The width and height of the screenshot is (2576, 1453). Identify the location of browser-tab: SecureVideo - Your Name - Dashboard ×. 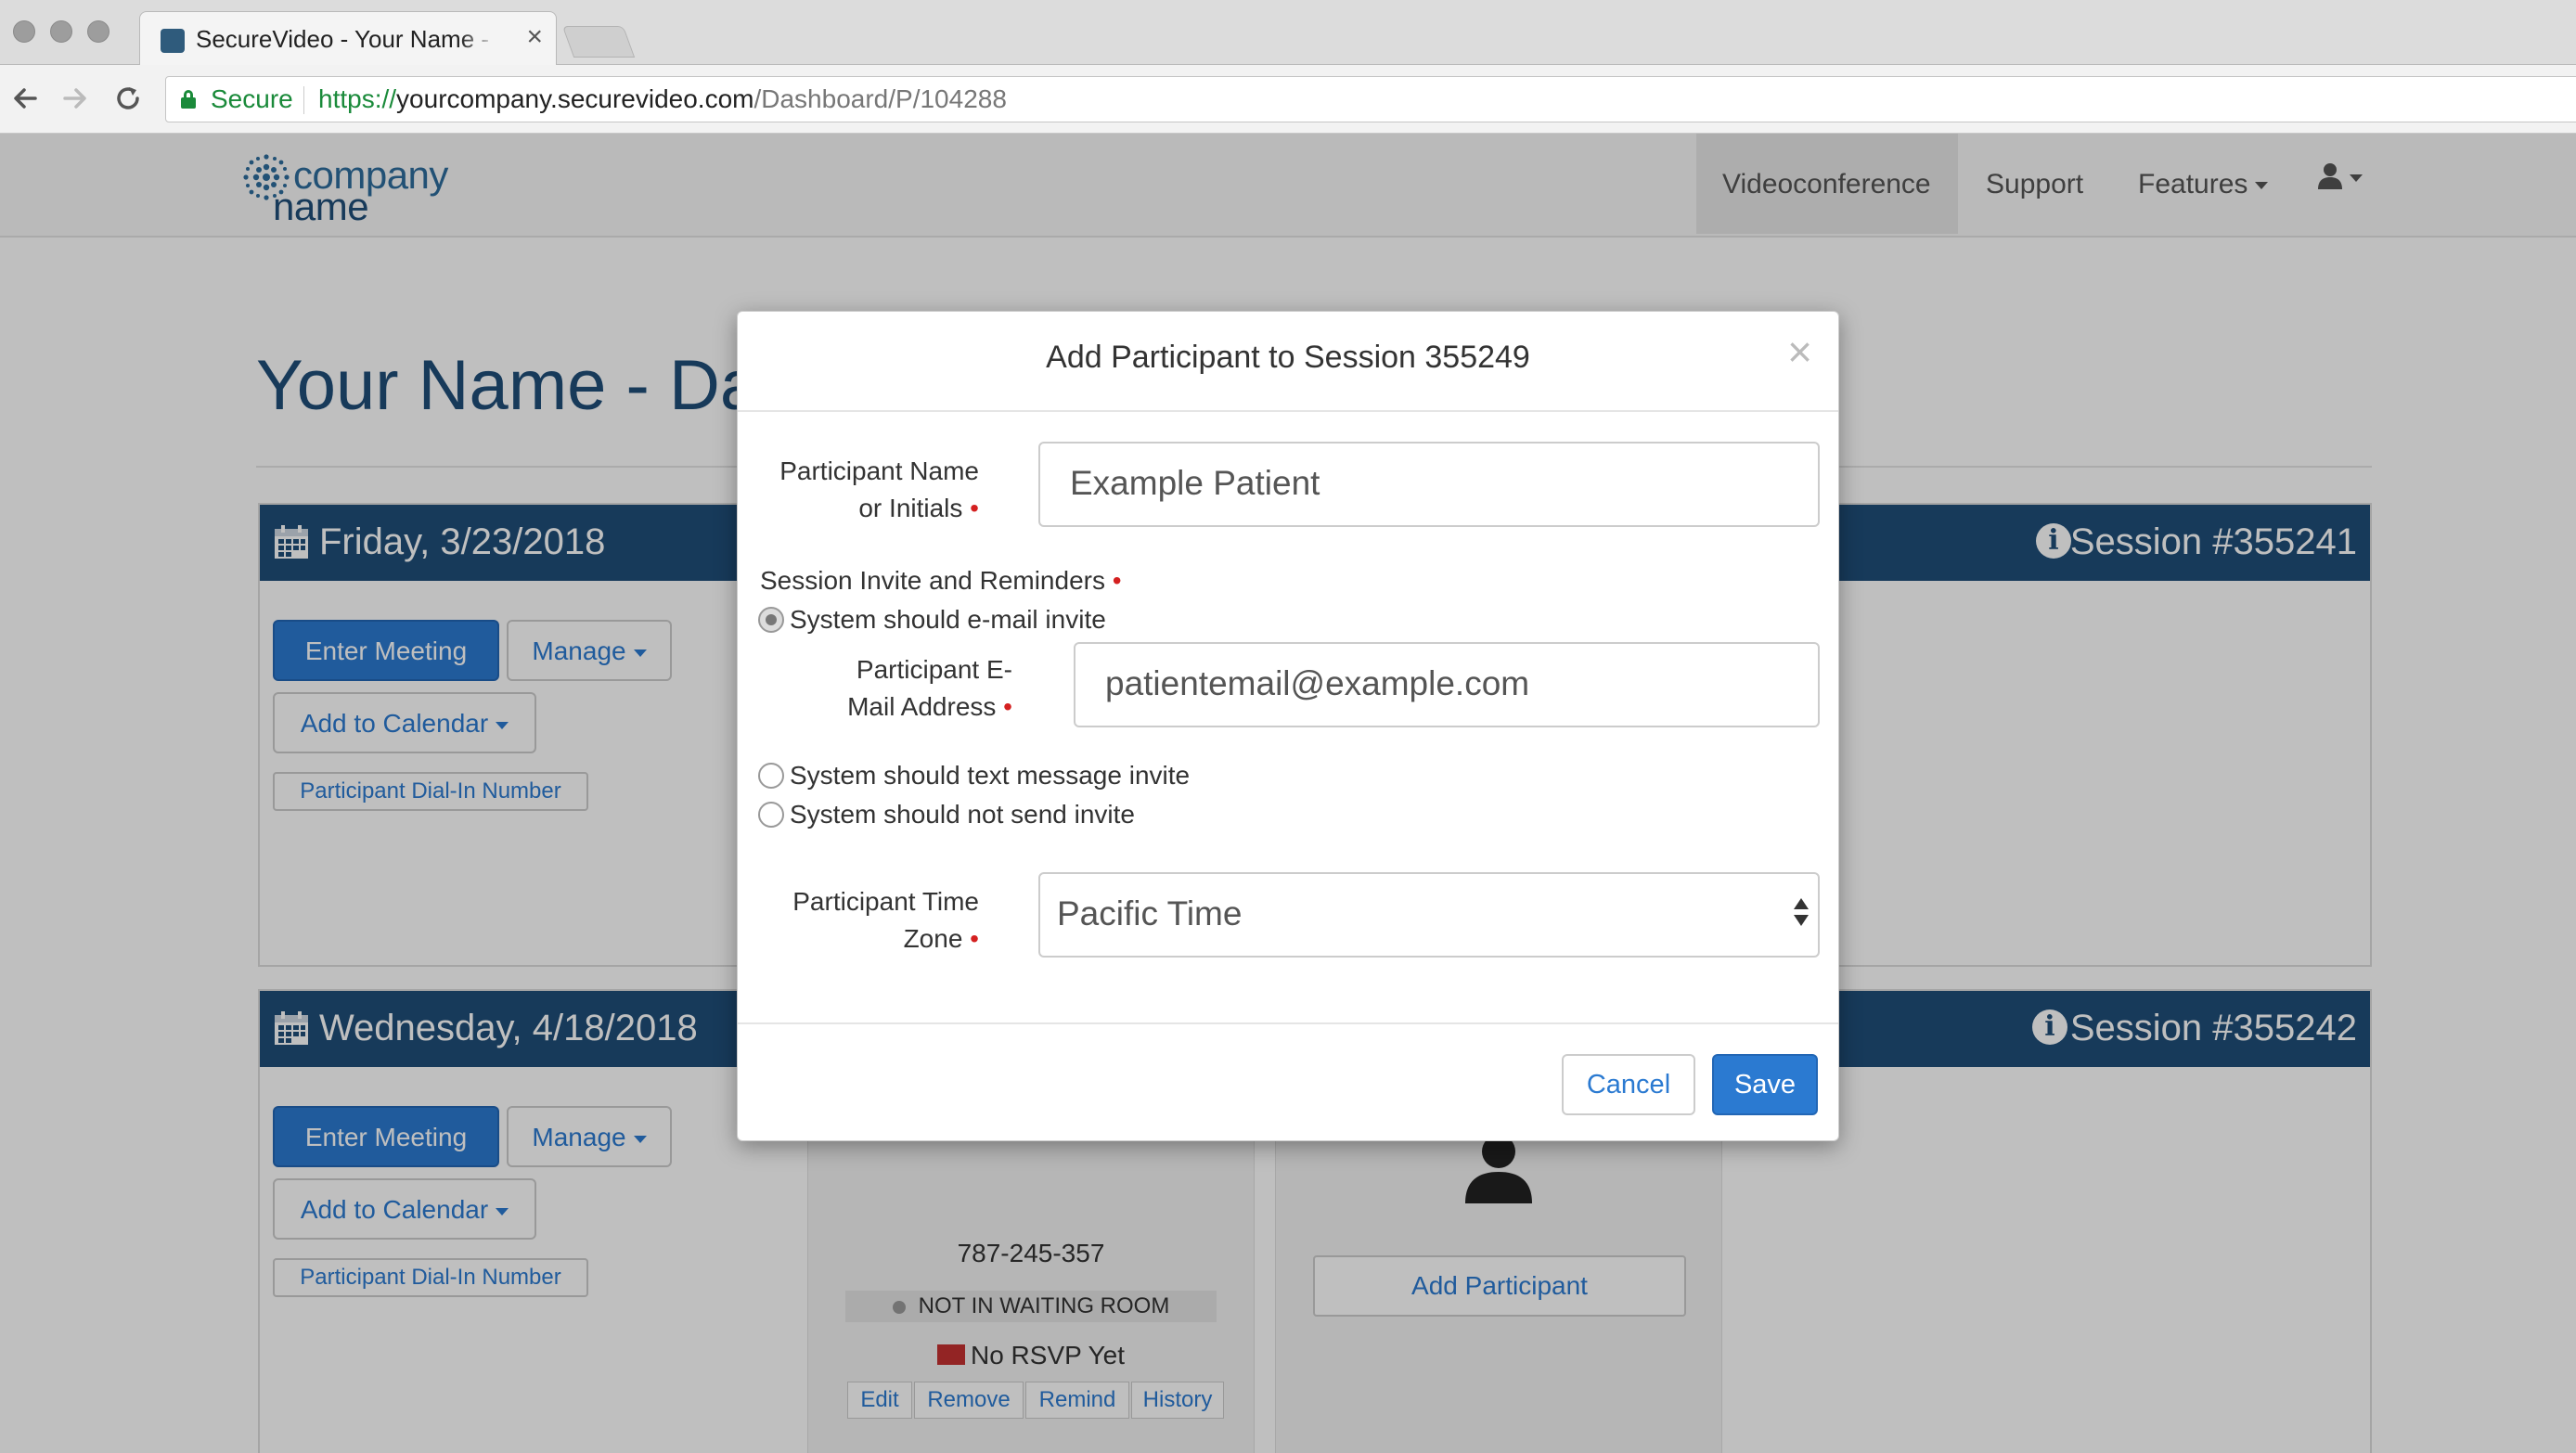
(348, 38).